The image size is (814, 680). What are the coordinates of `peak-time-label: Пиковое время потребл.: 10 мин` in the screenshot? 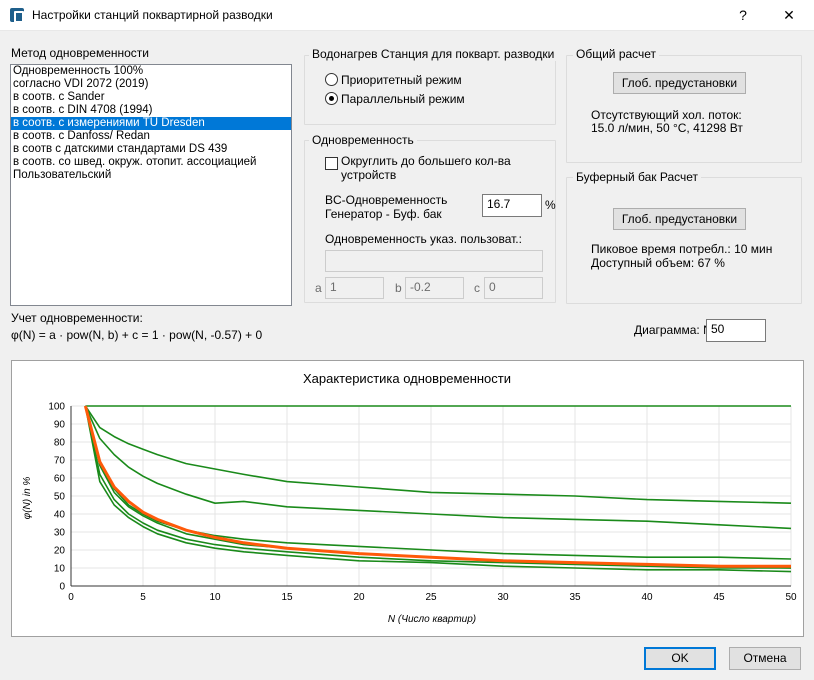 It's located at (682, 249).